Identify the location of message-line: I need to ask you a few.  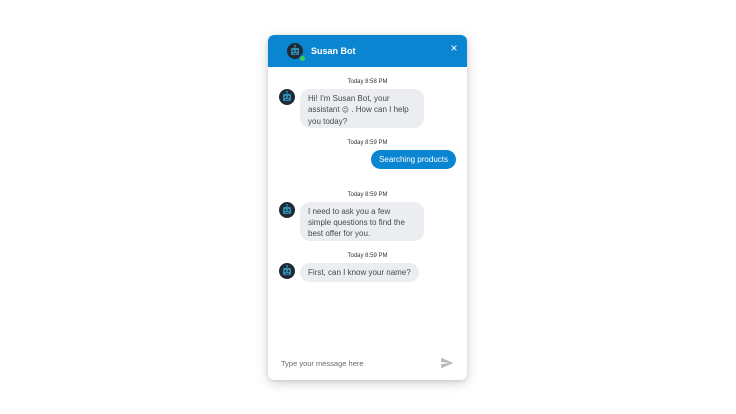
(349, 211).